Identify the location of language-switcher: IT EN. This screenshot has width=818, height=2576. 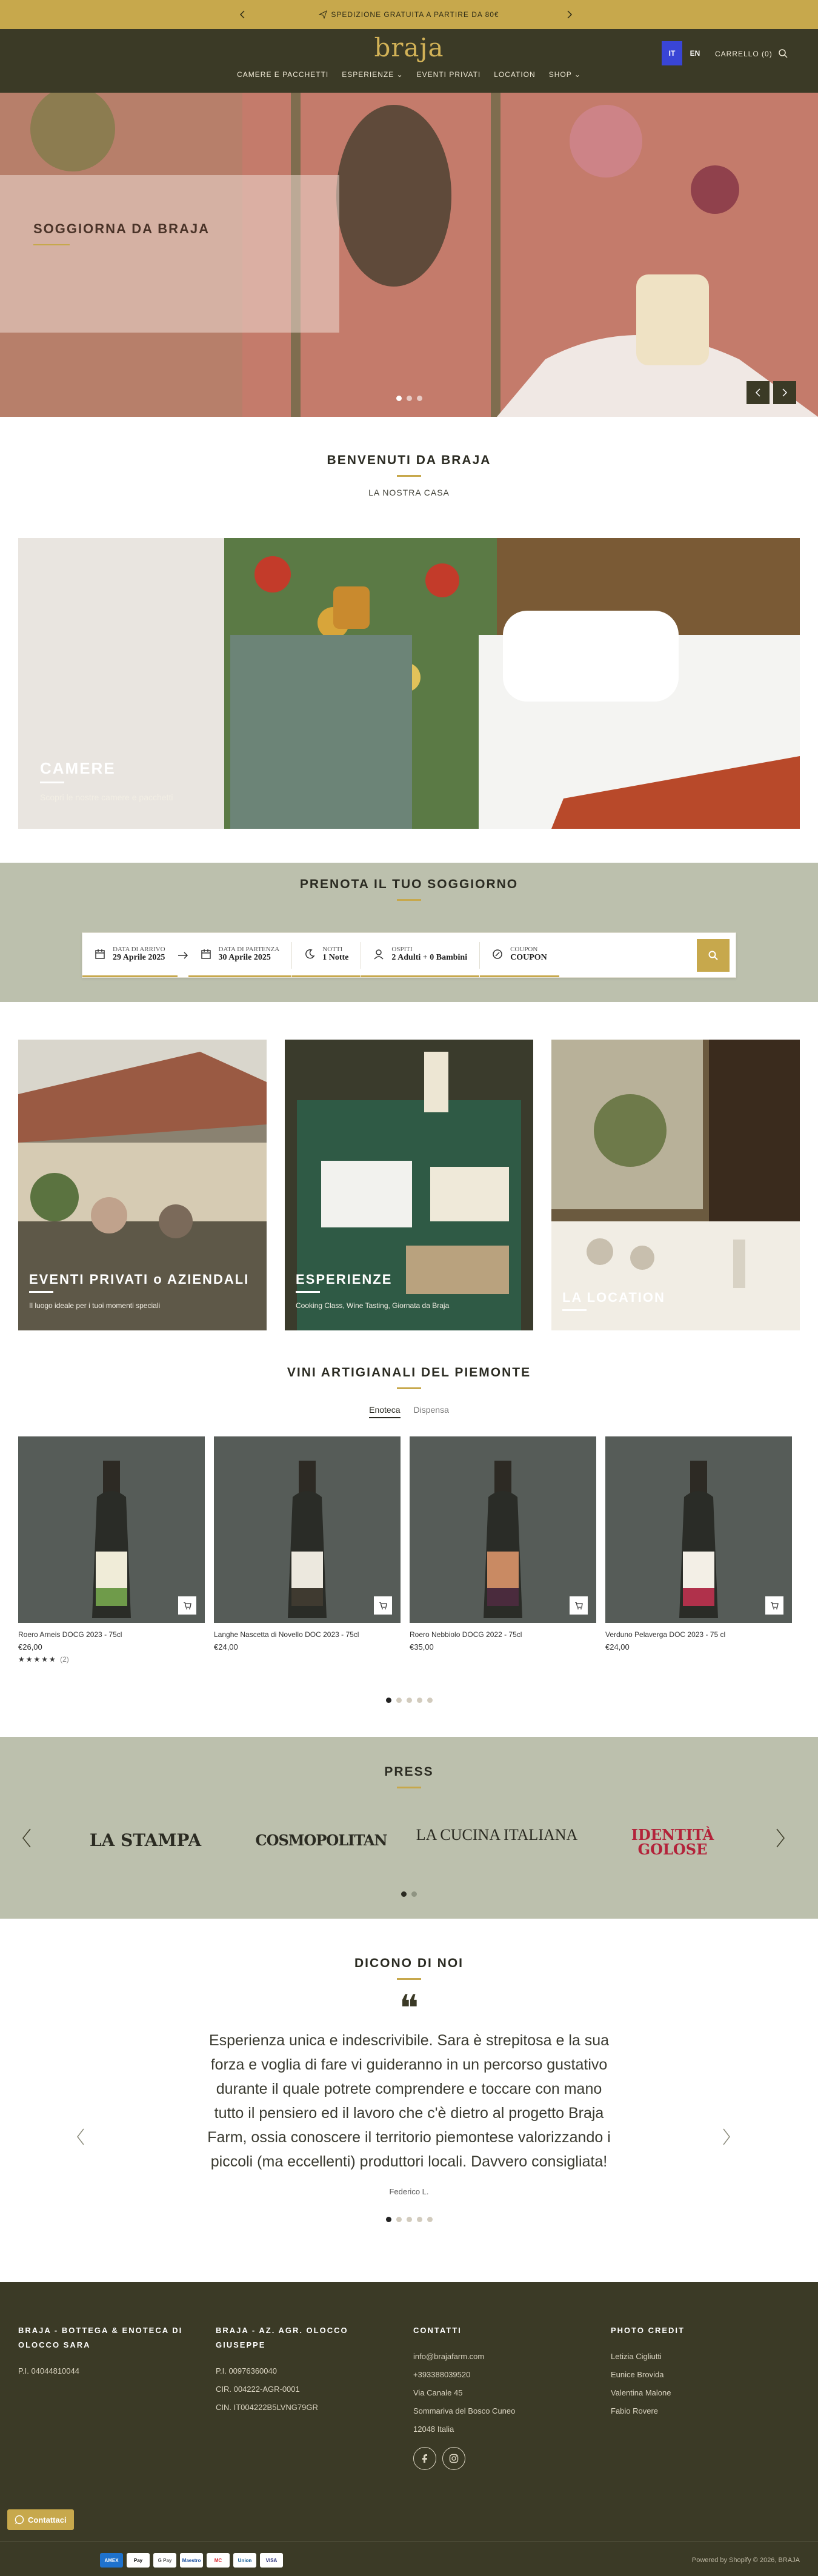
(684, 53).